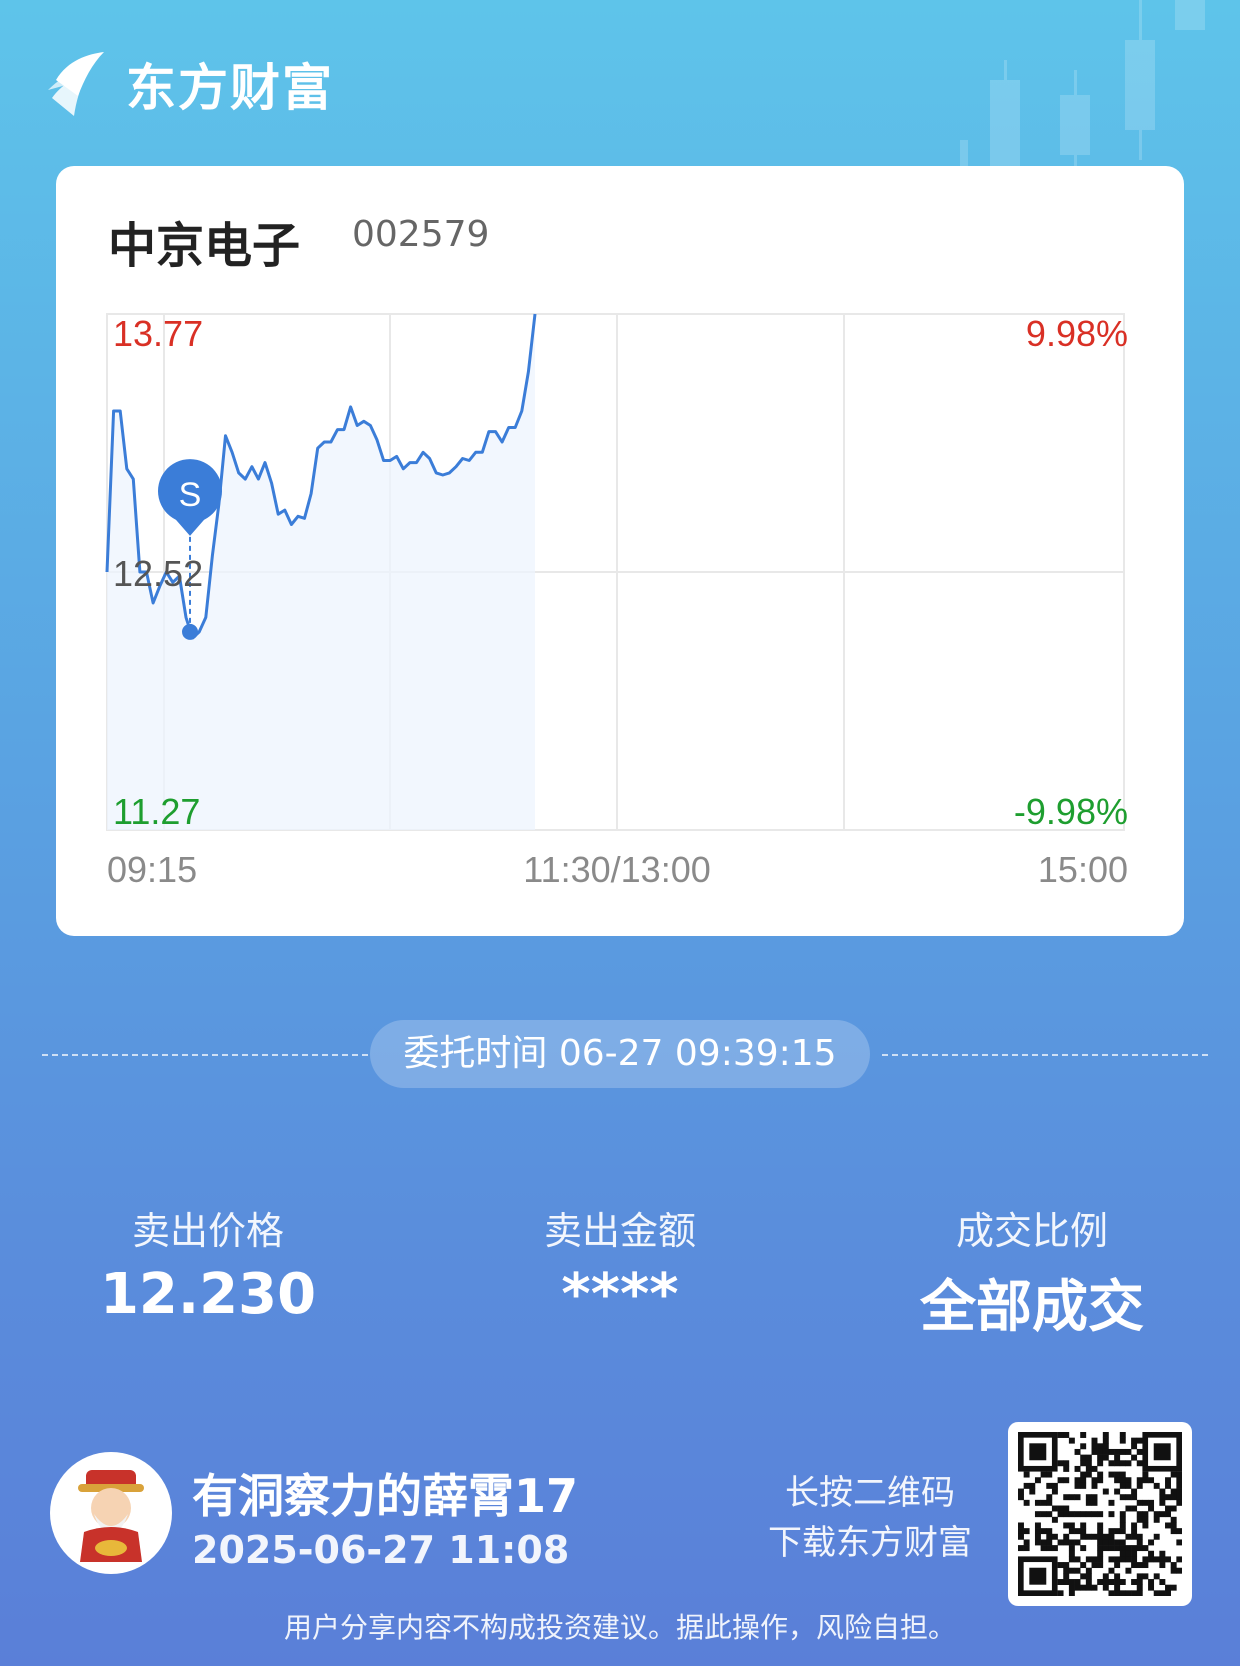 The height and width of the screenshot is (1666, 1240). What do you see at coordinates (1083, 869) in the screenshot?
I see `x-tick-end: 15:00` at bounding box center [1083, 869].